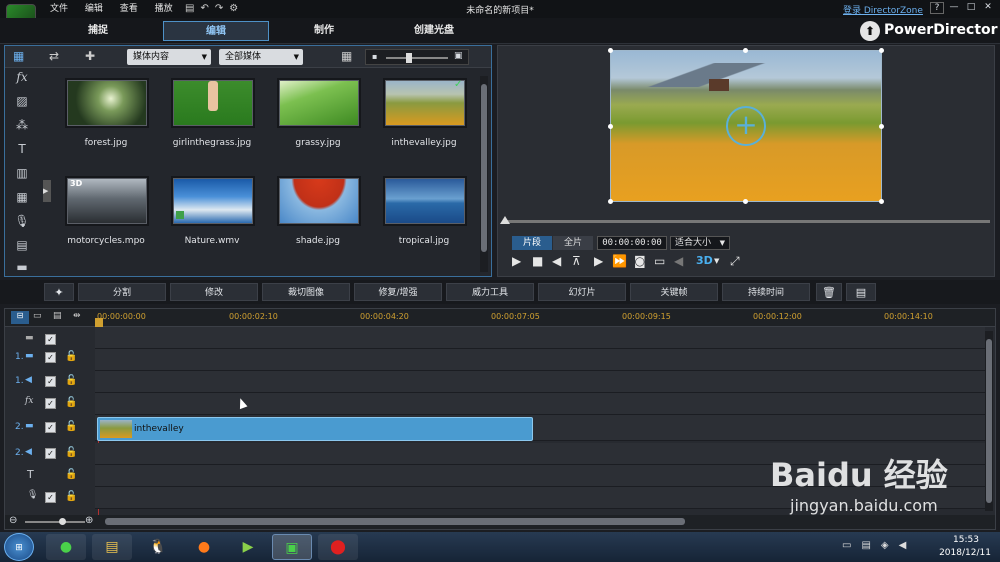 The image size is (1000, 562). Describe the element at coordinates (619, 261) in the screenshot. I see `fast-forward-icon: ⏩` at that location.